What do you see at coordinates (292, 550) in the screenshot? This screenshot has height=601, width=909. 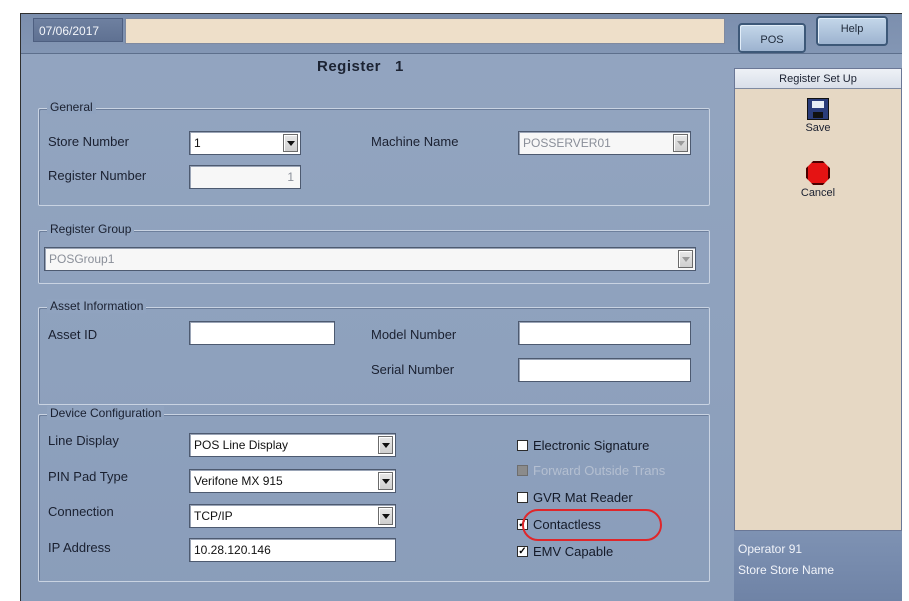 I see `ip-address-field: 10.28.120.146` at bounding box center [292, 550].